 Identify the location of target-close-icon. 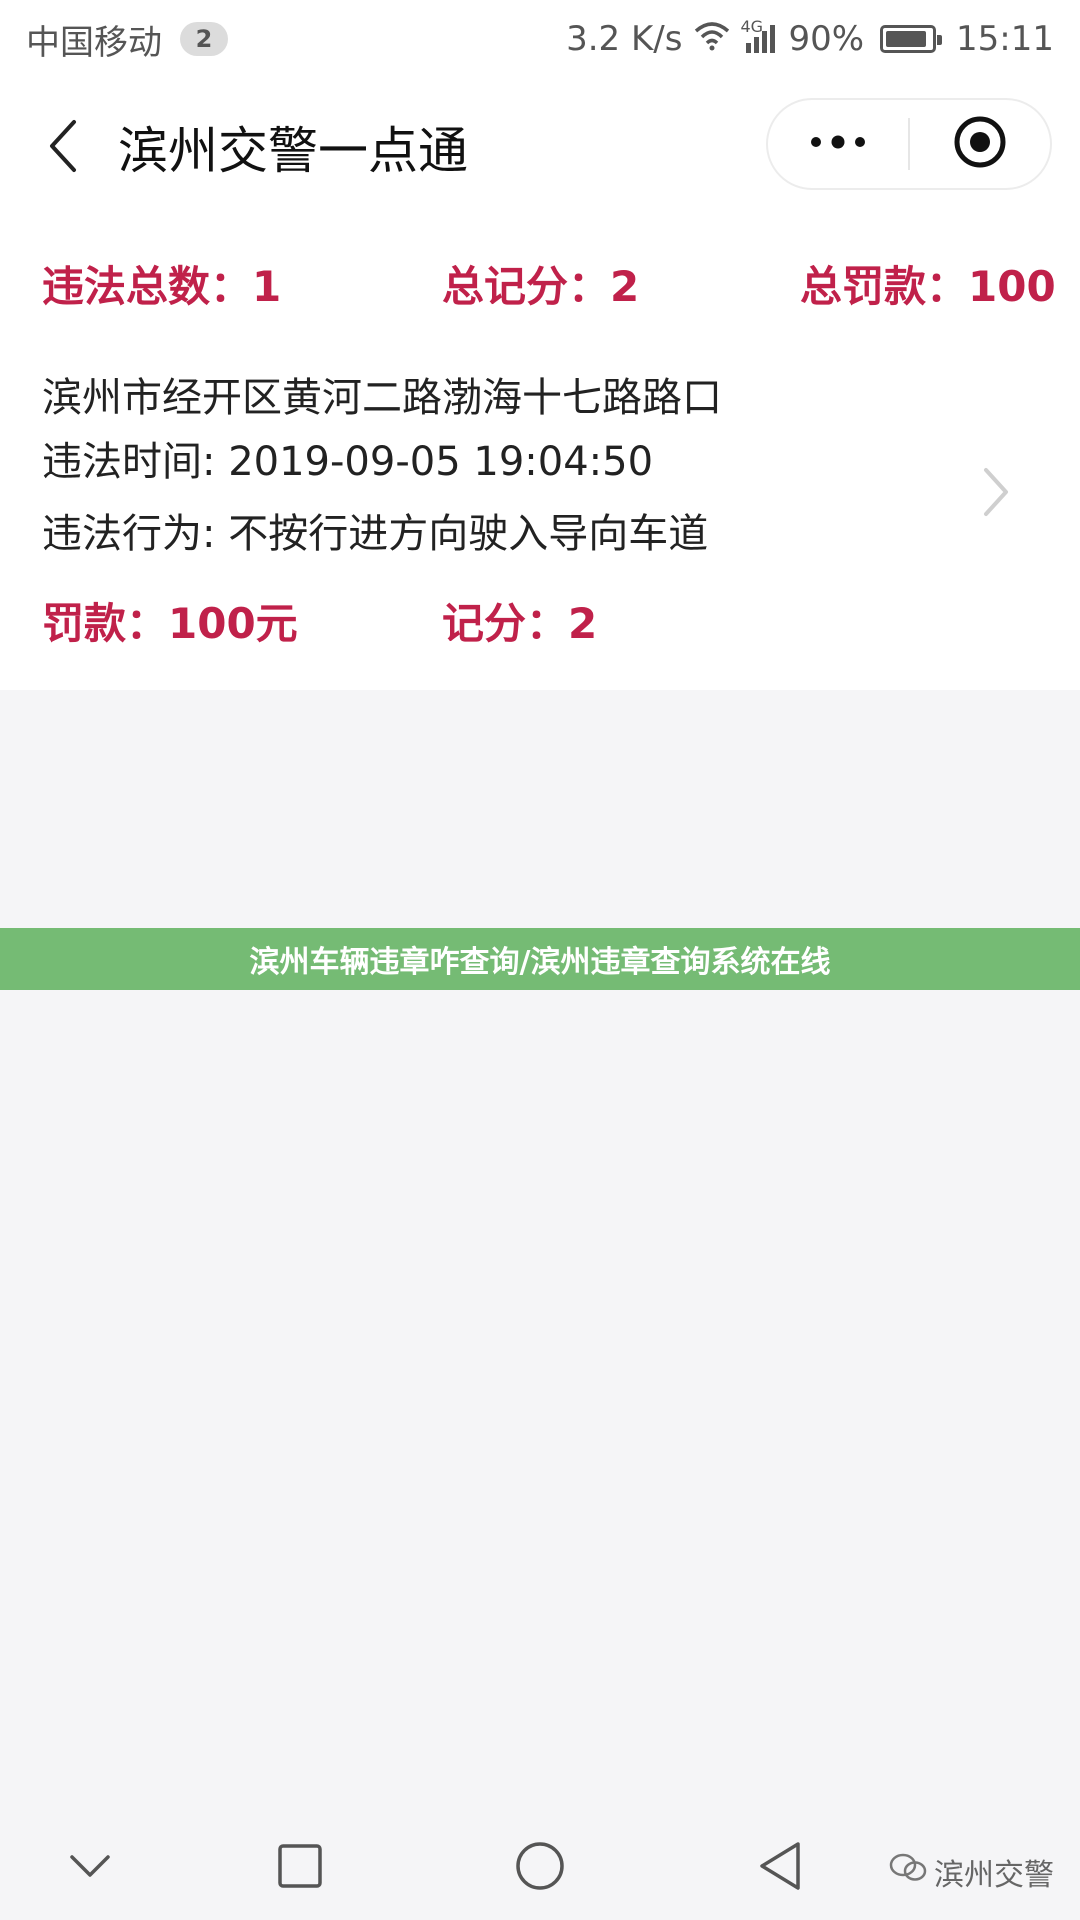
(980, 144).